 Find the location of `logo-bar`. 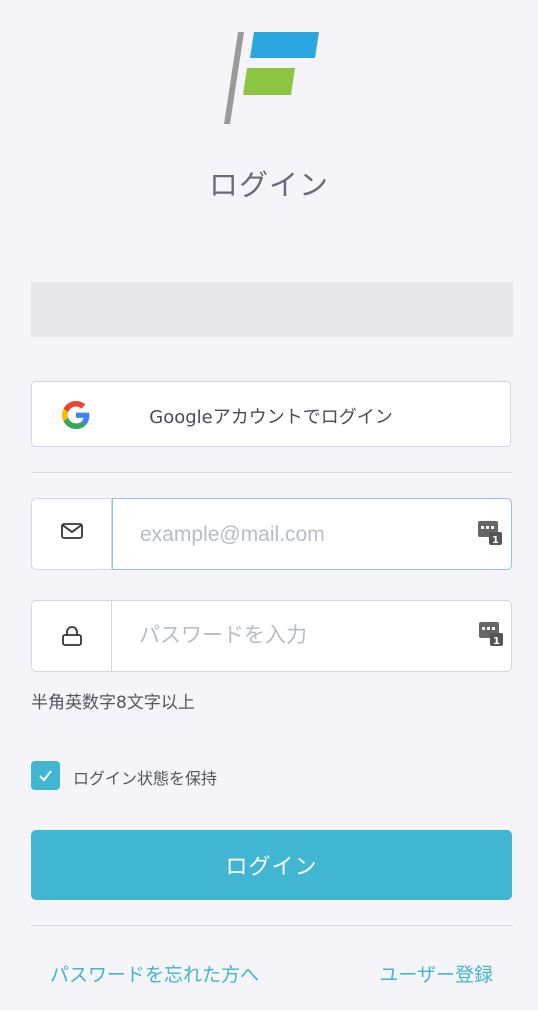

logo-bar is located at coordinates (234, 78).